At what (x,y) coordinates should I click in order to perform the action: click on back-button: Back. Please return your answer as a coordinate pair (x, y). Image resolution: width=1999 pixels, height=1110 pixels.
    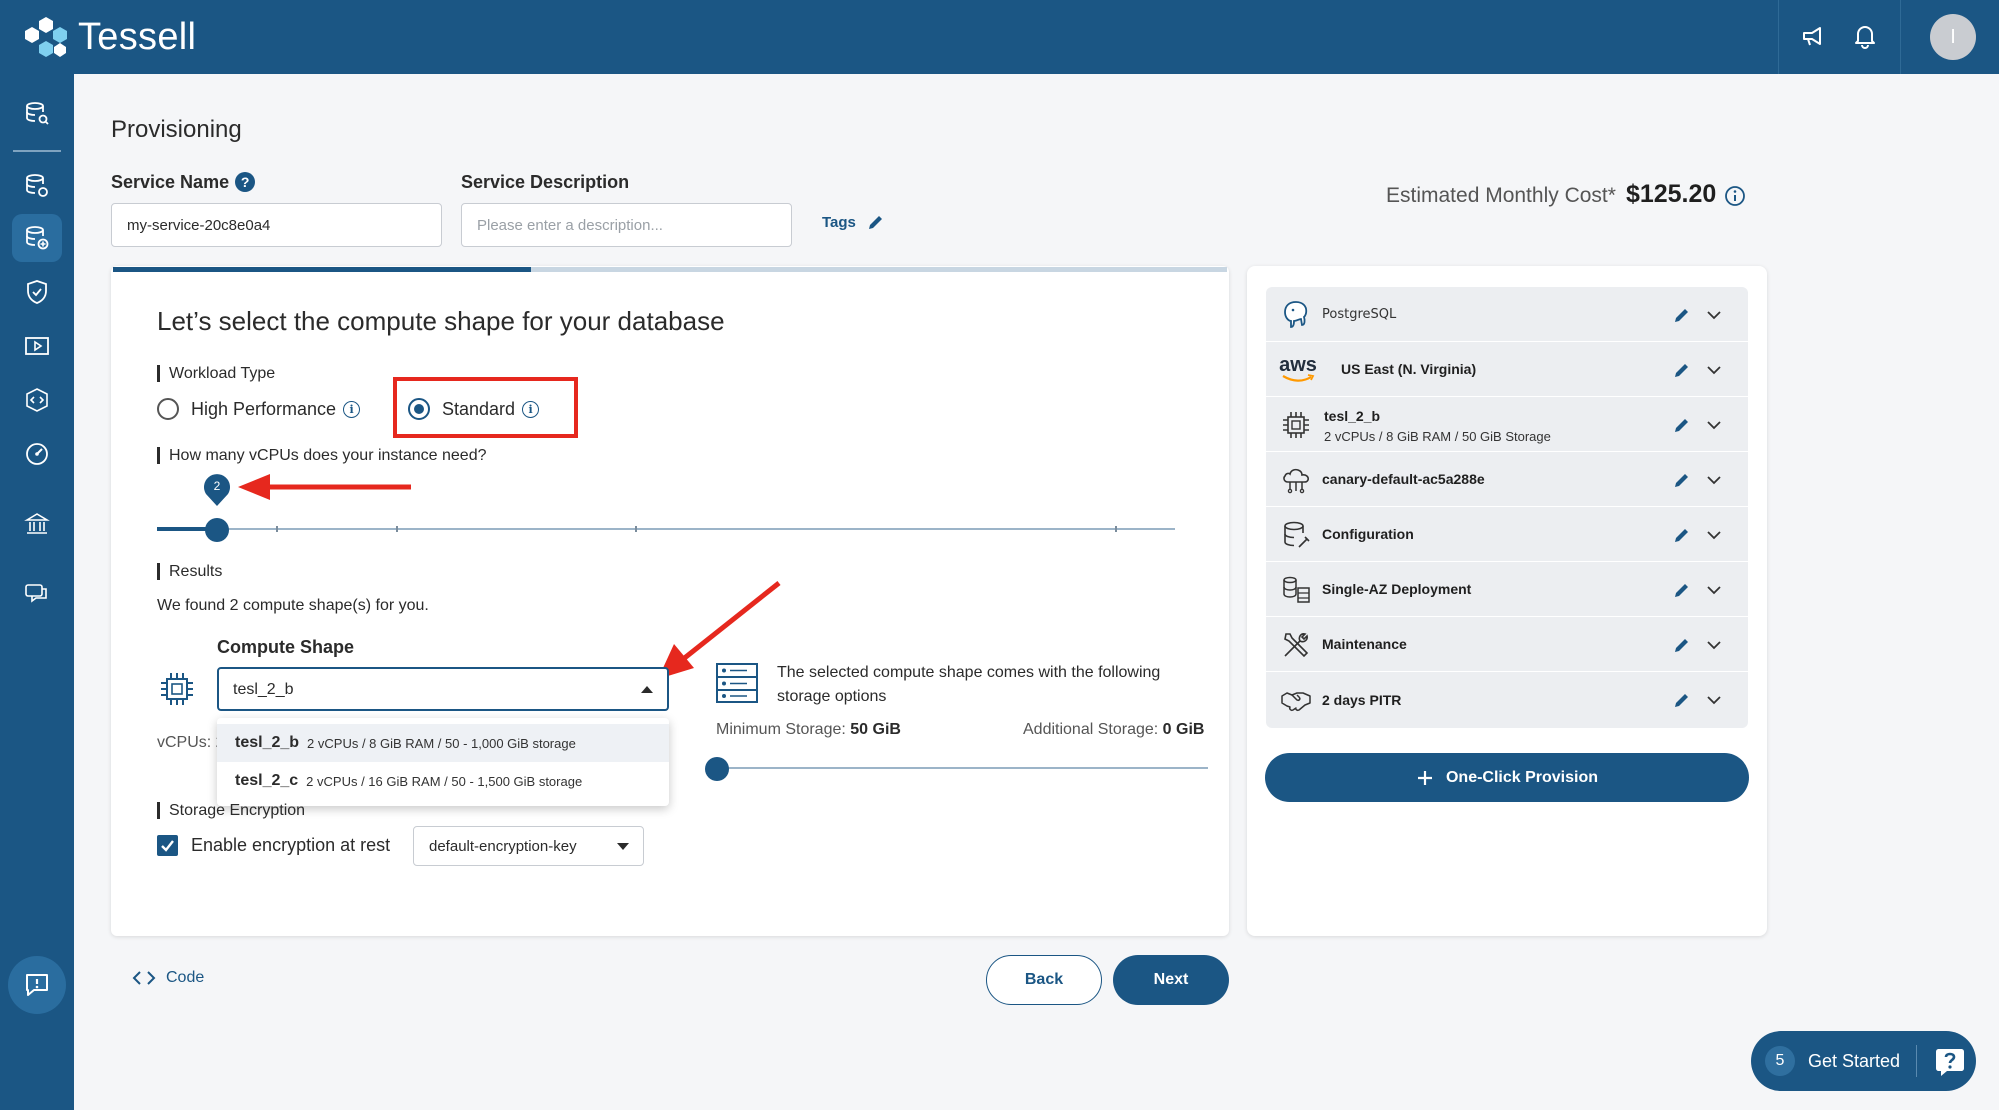
    Looking at the image, I should click on (1044, 980).